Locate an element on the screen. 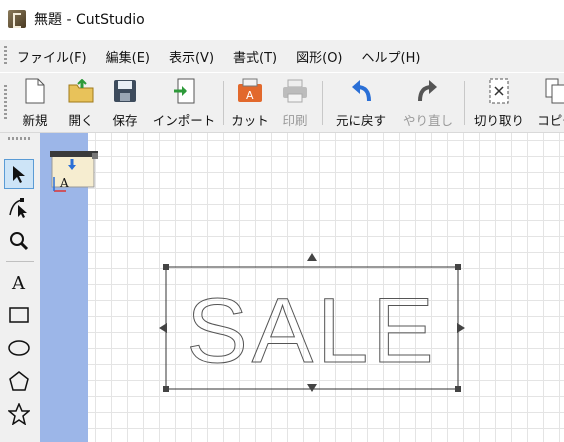 The width and height of the screenshot is (564, 442). menu-file: ファイル(F) is located at coordinates (52, 56).